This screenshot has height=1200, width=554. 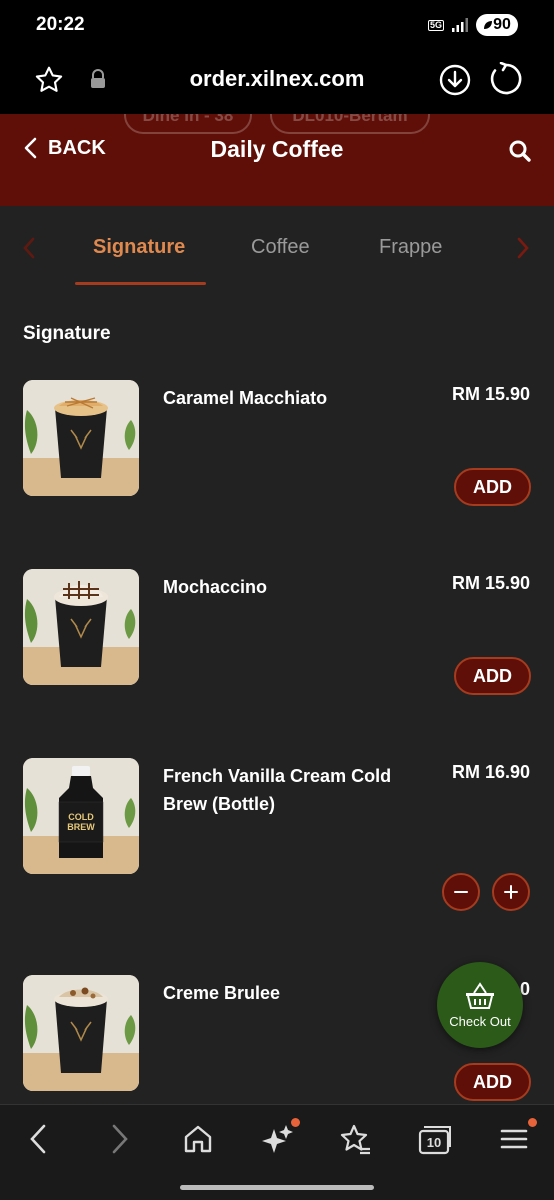 What do you see at coordinates (410, 247) in the screenshot?
I see `tab-frappe: Frappe` at bounding box center [410, 247].